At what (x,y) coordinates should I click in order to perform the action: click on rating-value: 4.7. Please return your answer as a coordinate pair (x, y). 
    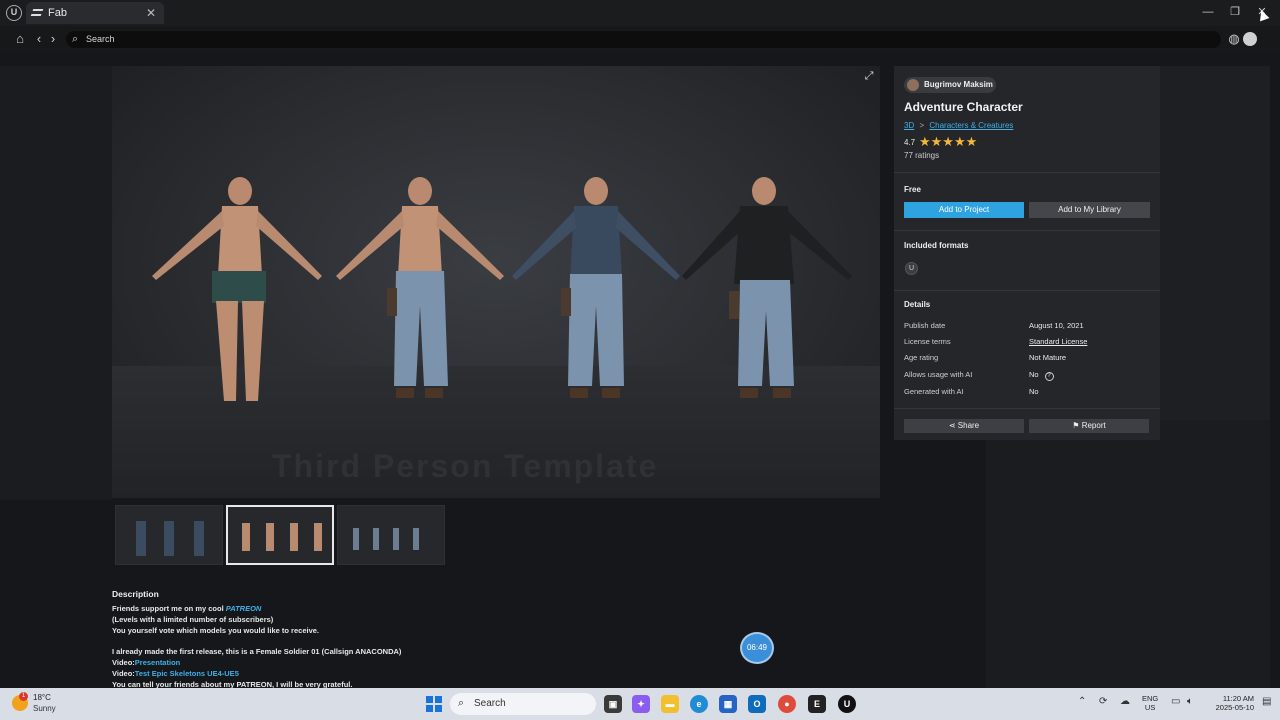
    Looking at the image, I should click on (910, 142).